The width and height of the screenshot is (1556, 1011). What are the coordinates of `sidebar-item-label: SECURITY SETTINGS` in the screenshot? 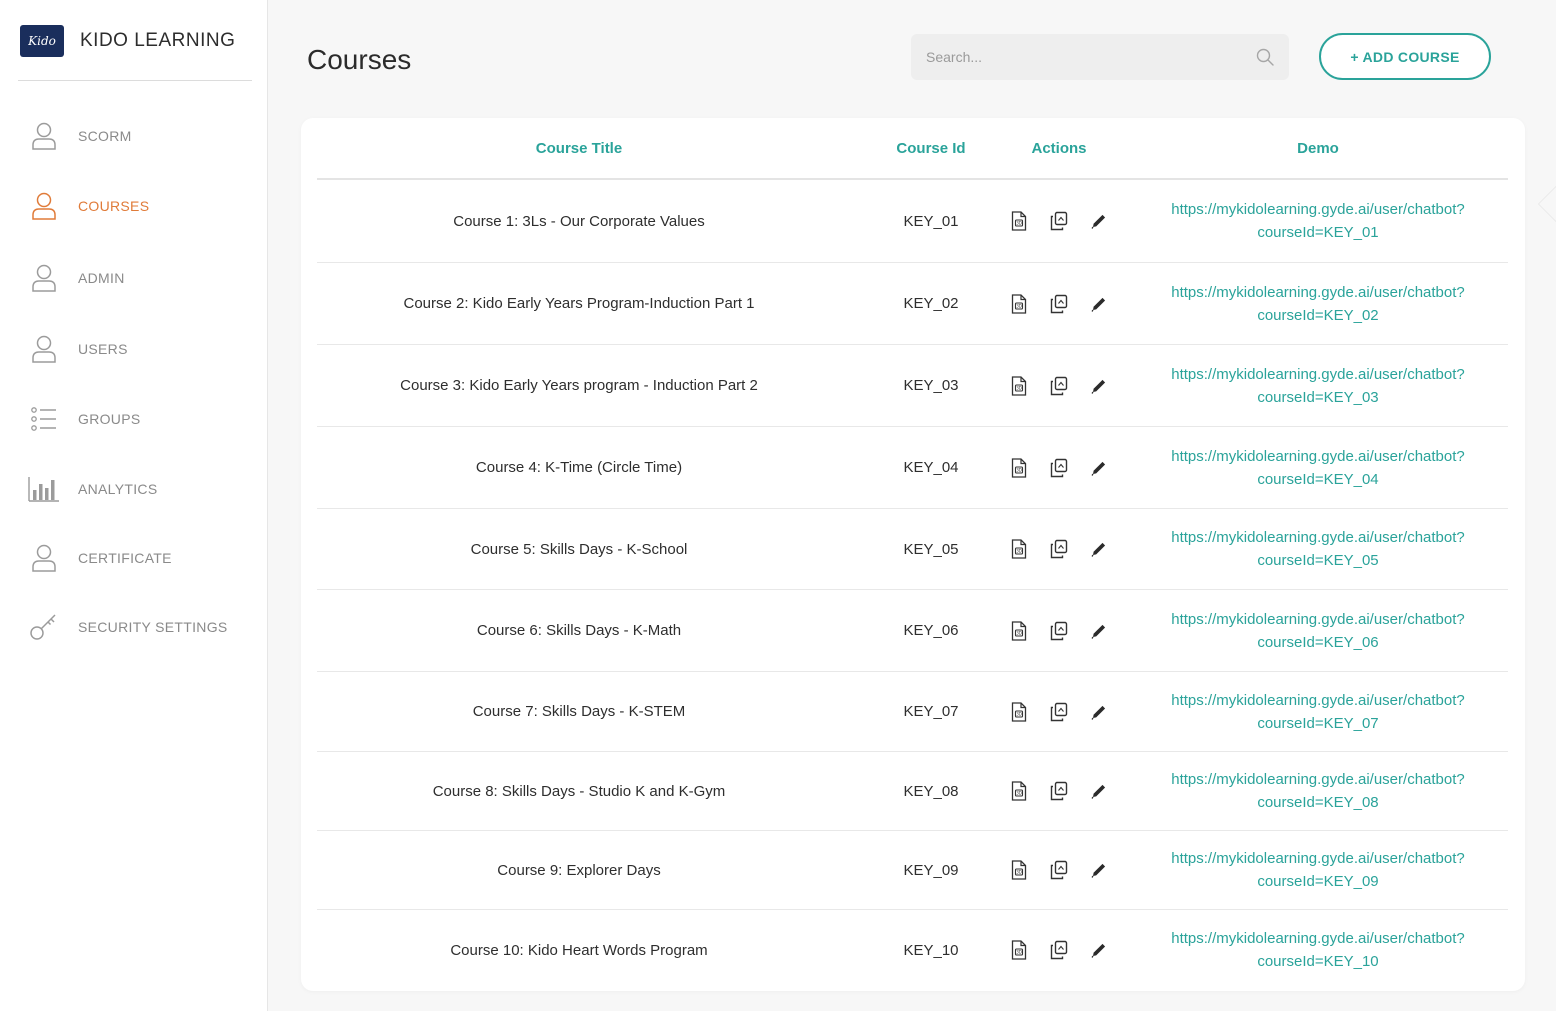 It's located at (153, 627).